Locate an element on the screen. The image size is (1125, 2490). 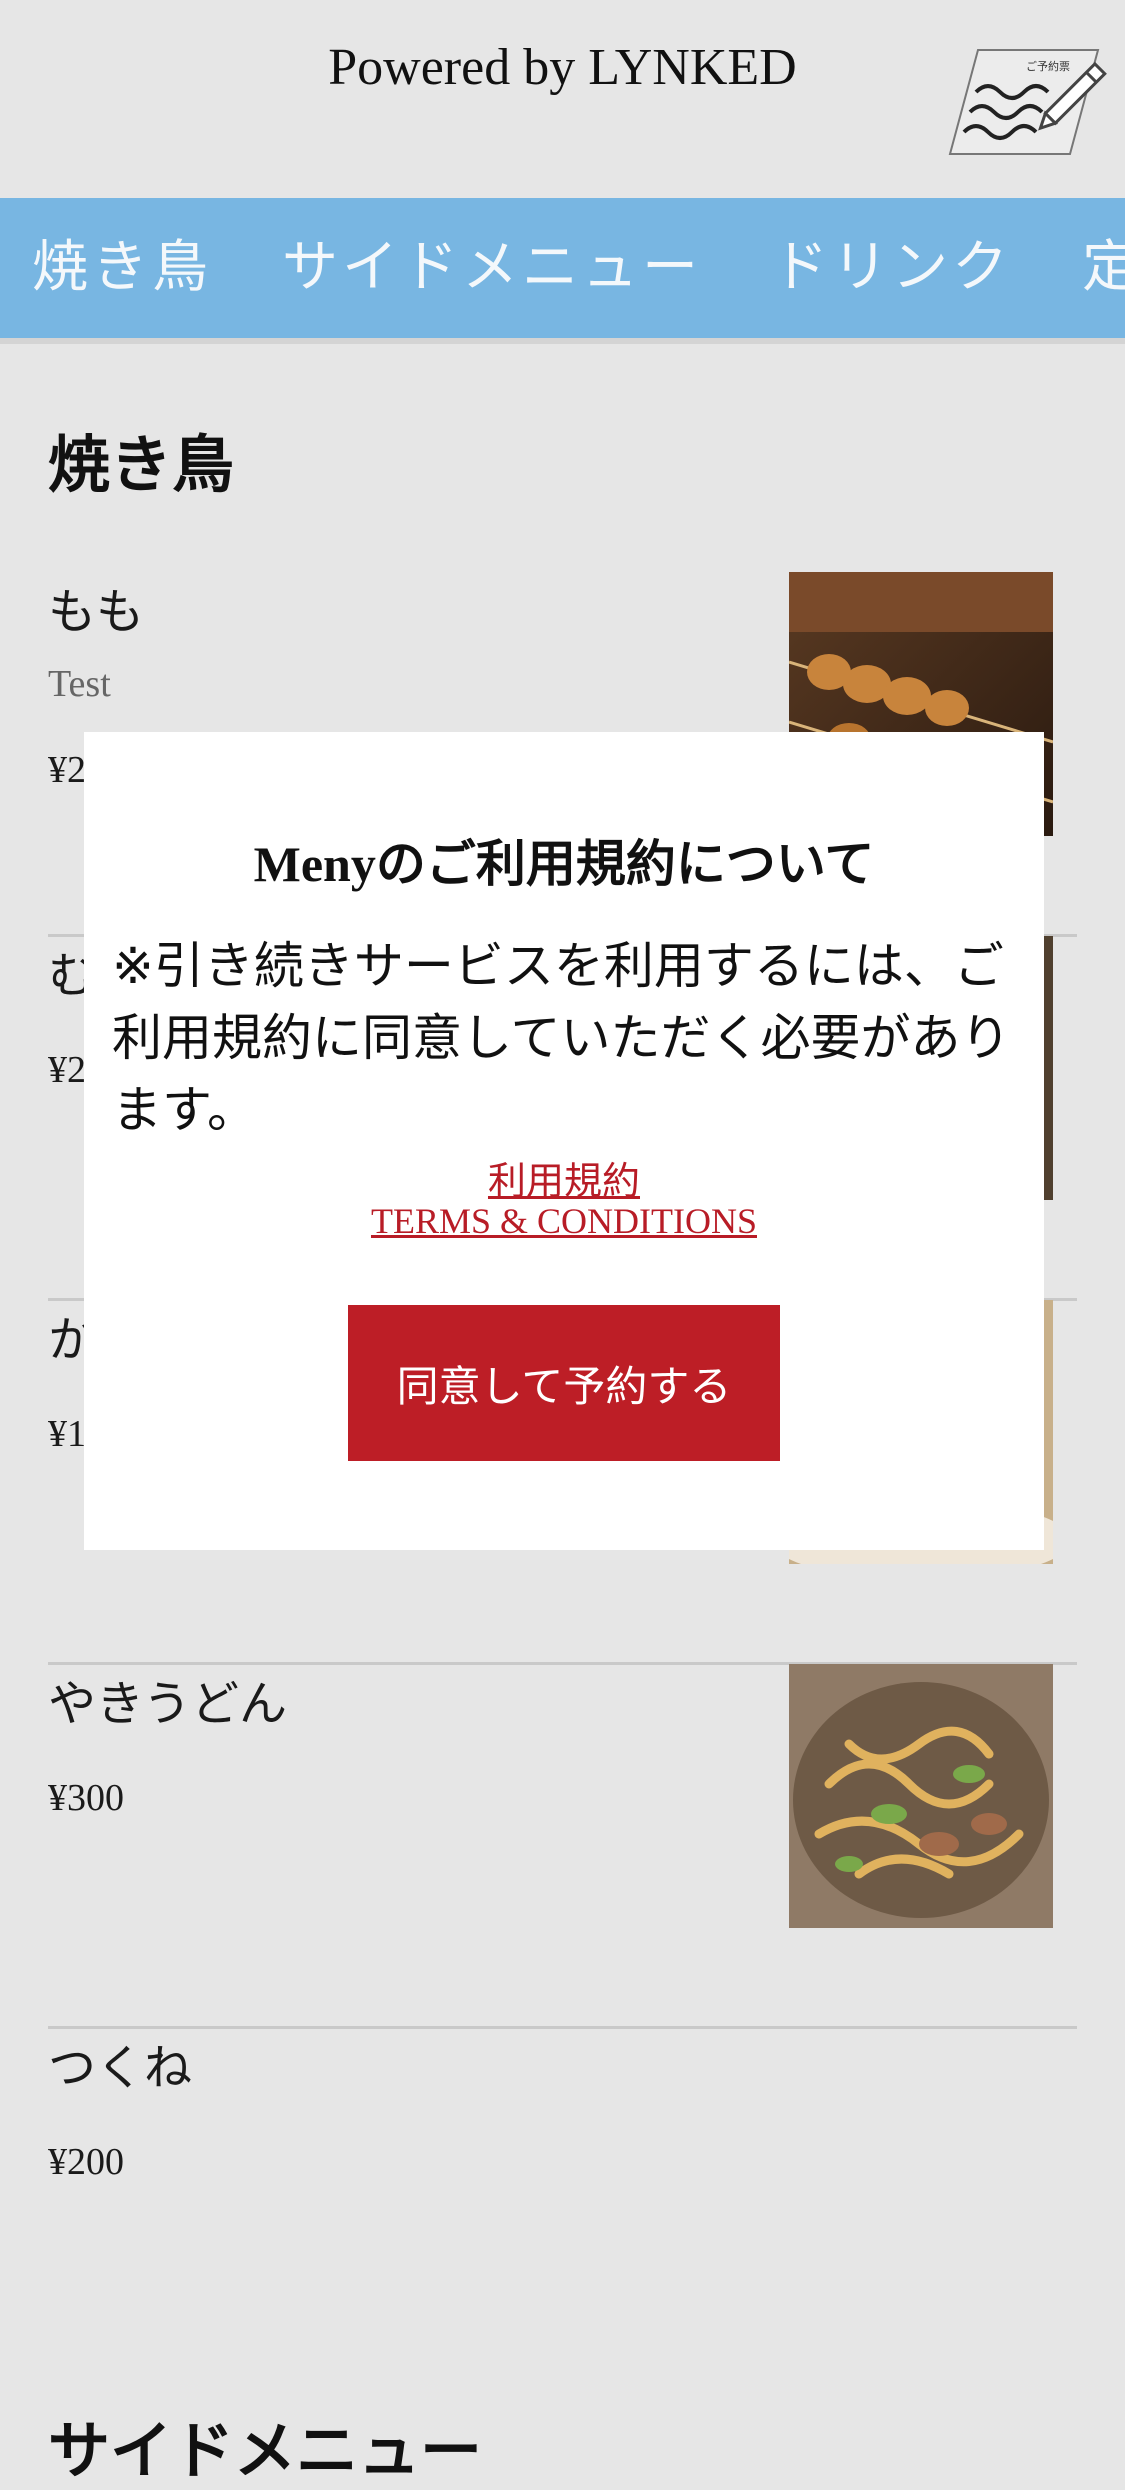
terms-link-en: TERMS & CONDITIONS is located at coordinates (564, 1221).